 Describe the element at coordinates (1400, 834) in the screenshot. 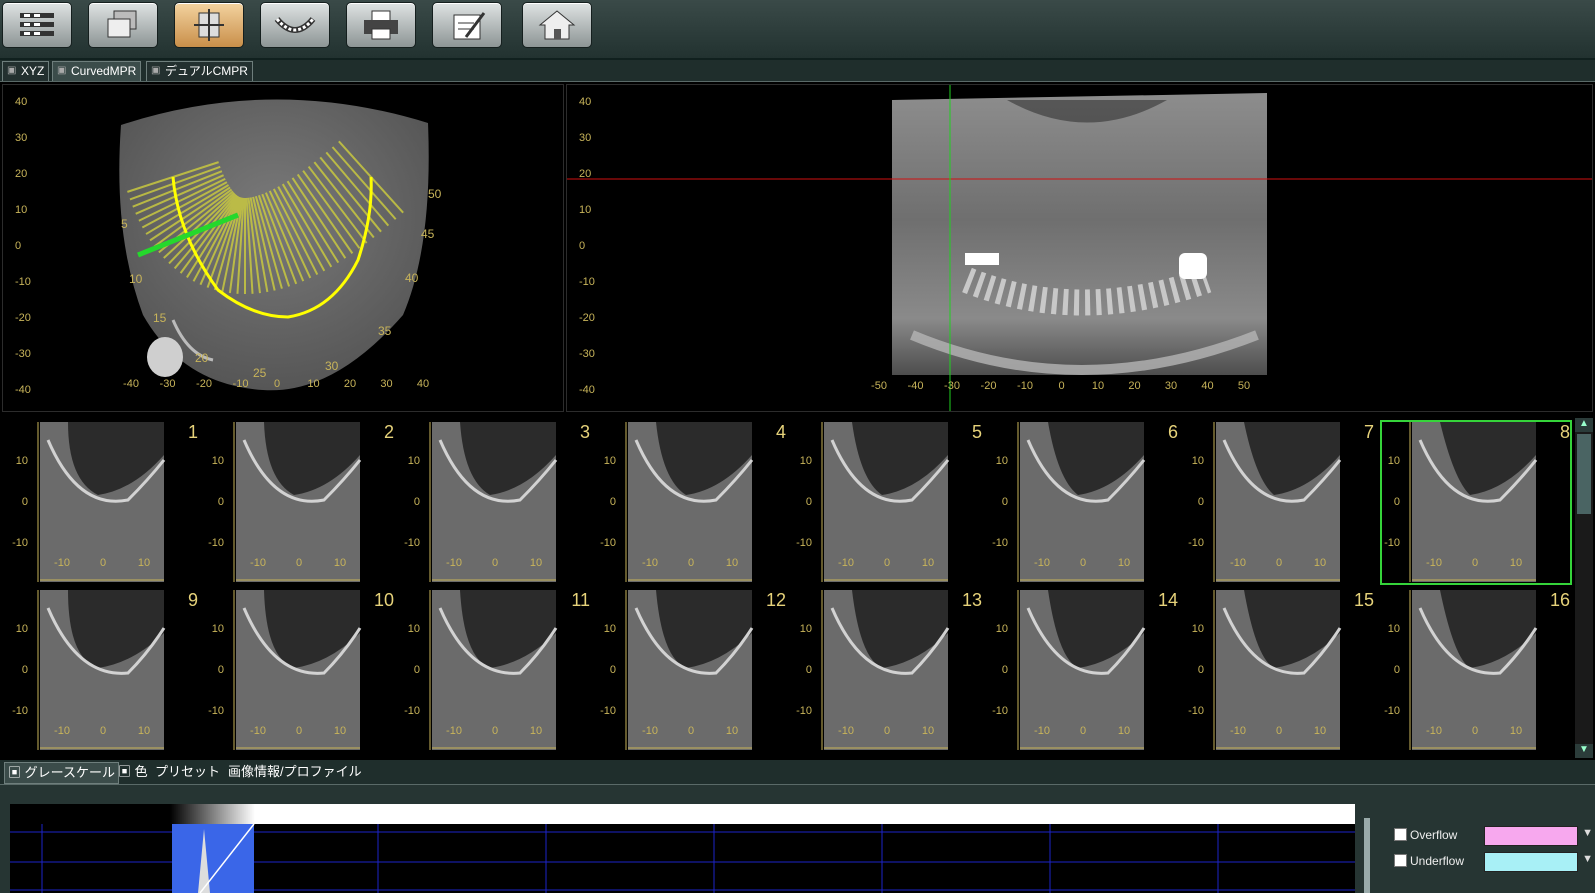

I see `overflow-checkbox` at that location.